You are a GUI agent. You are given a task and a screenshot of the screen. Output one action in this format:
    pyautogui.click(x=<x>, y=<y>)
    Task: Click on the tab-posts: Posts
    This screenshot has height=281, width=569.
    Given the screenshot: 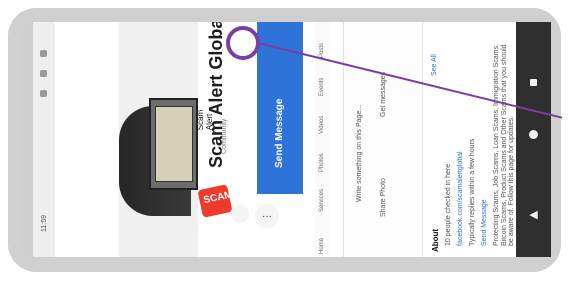 What is the action you would take?
    pyautogui.click(x=322, y=50)
    